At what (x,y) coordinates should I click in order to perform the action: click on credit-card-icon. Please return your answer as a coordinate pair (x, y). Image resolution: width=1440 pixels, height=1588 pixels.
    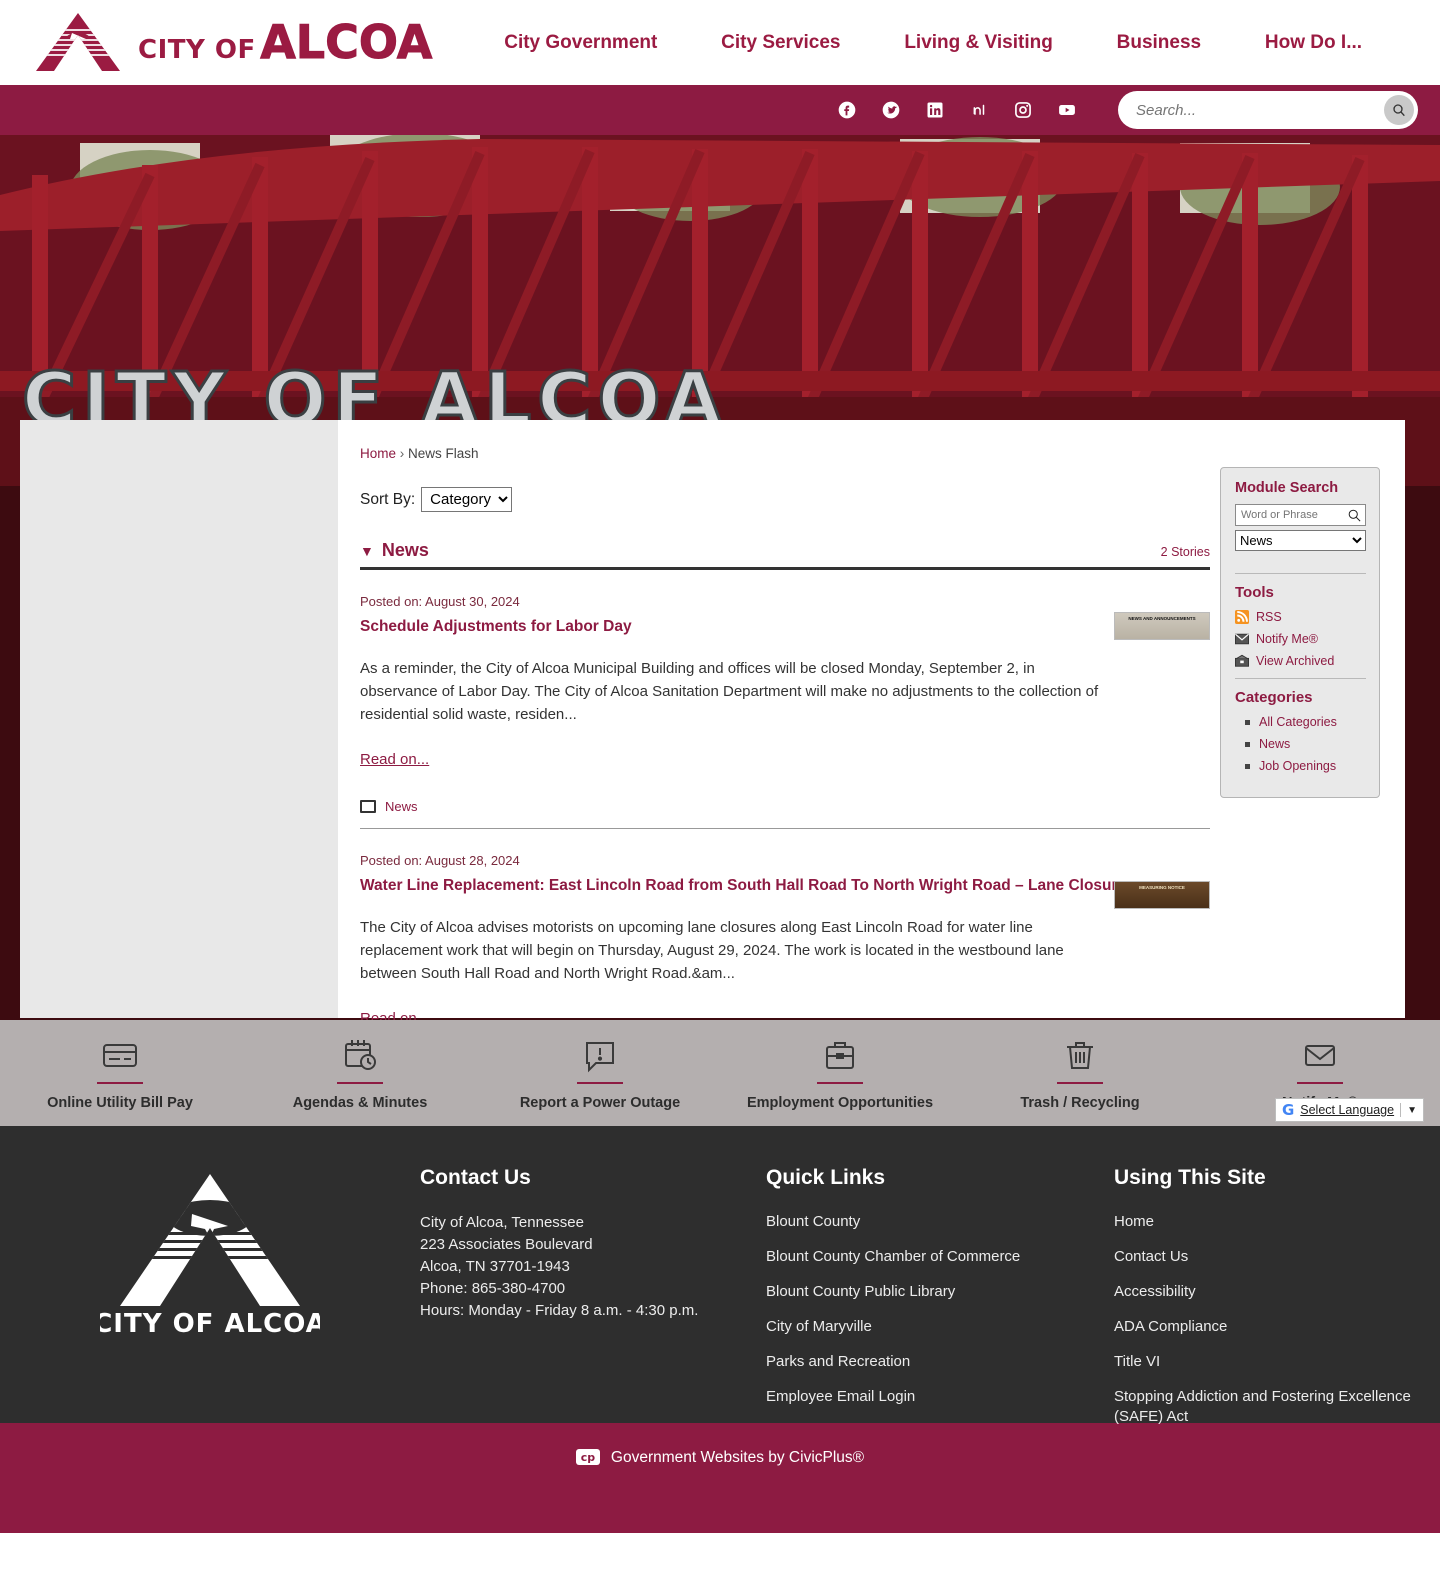
    Looking at the image, I should click on (120, 1055).